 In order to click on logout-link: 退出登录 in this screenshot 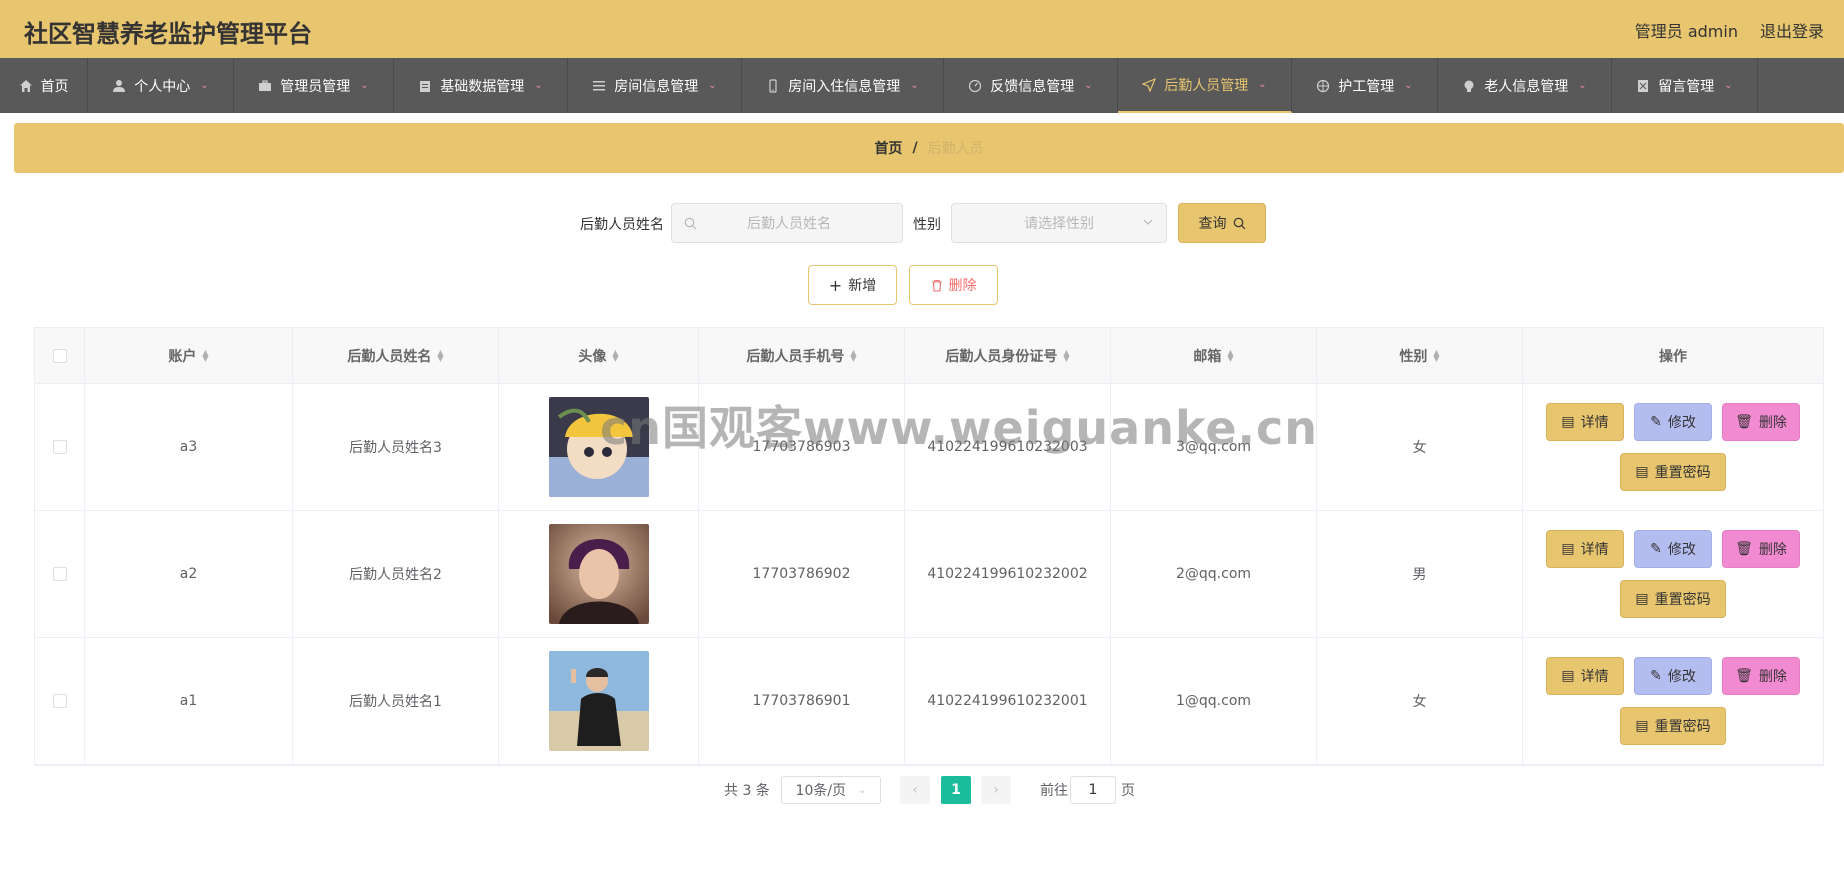, I will do `click(1792, 30)`.